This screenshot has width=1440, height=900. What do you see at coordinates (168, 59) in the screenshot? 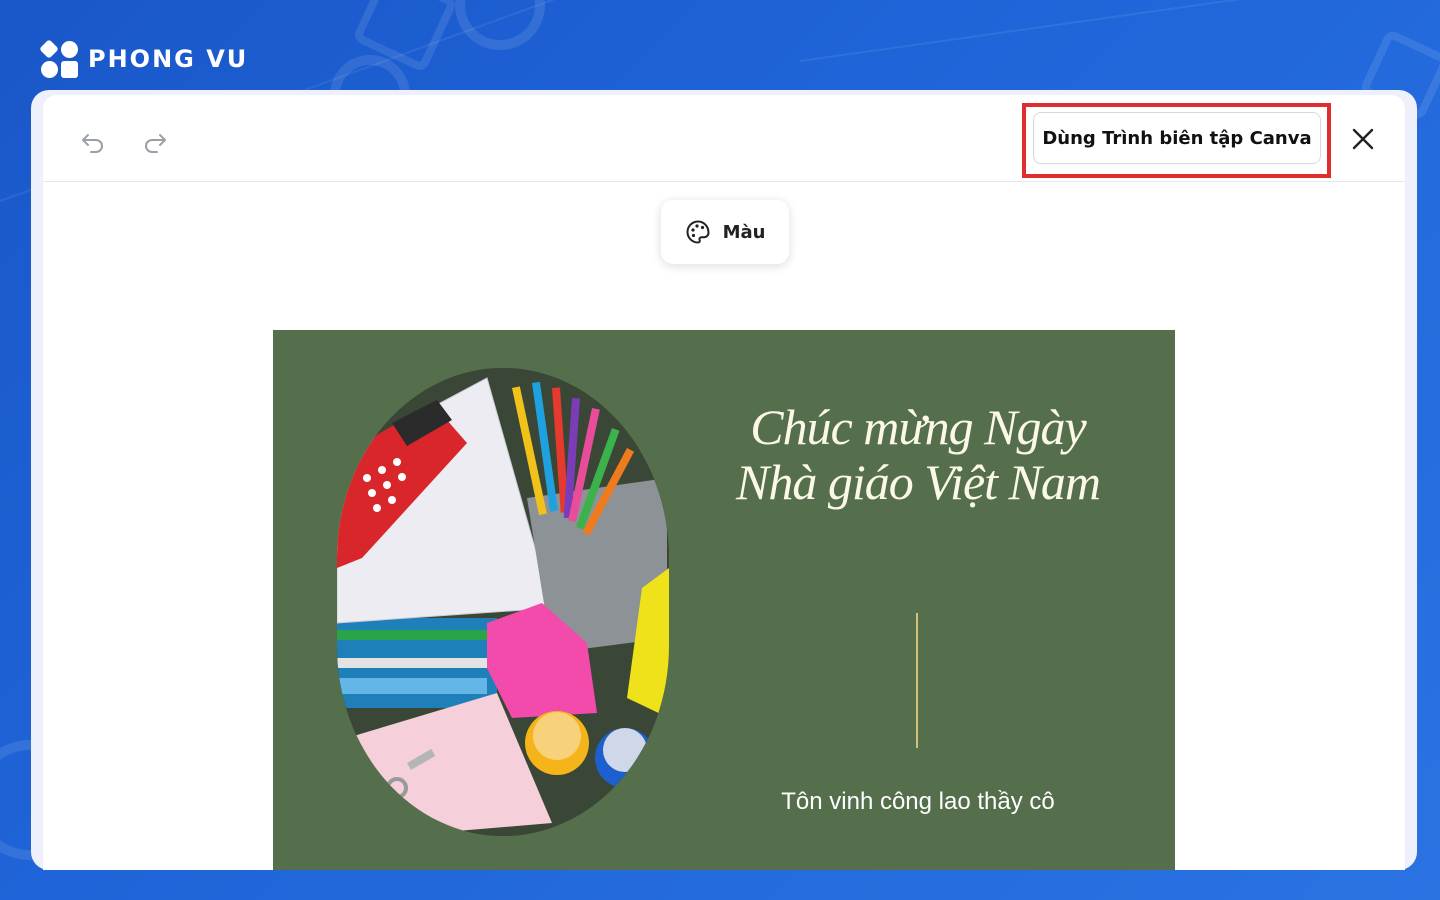
I see `brand-name: PHONG VU` at bounding box center [168, 59].